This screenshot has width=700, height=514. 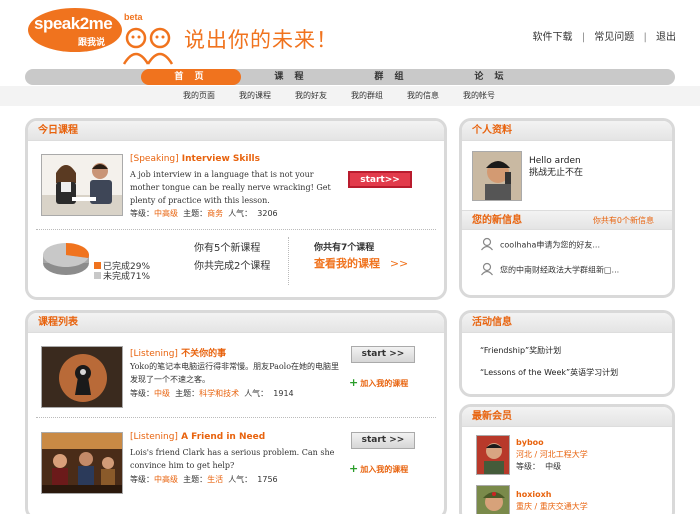 I want to click on member-level-label: 等级：, so click(x=528, y=466).